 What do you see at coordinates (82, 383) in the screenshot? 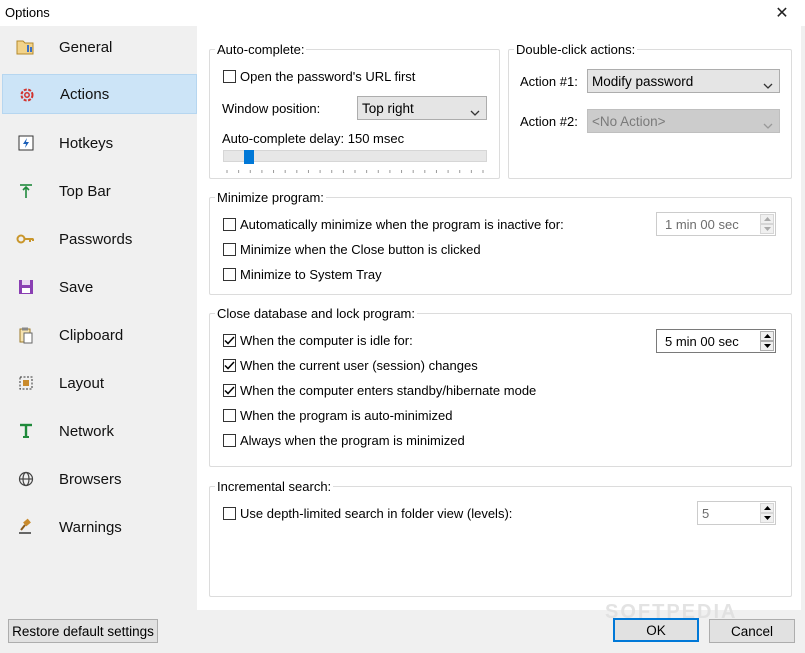
I see `sidebar-item-label: Layout` at bounding box center [82, 383].